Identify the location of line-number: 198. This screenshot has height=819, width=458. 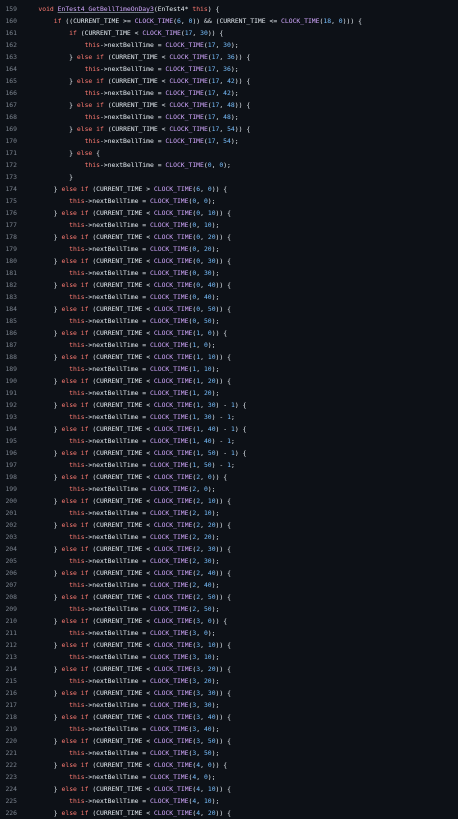
(11, 477).